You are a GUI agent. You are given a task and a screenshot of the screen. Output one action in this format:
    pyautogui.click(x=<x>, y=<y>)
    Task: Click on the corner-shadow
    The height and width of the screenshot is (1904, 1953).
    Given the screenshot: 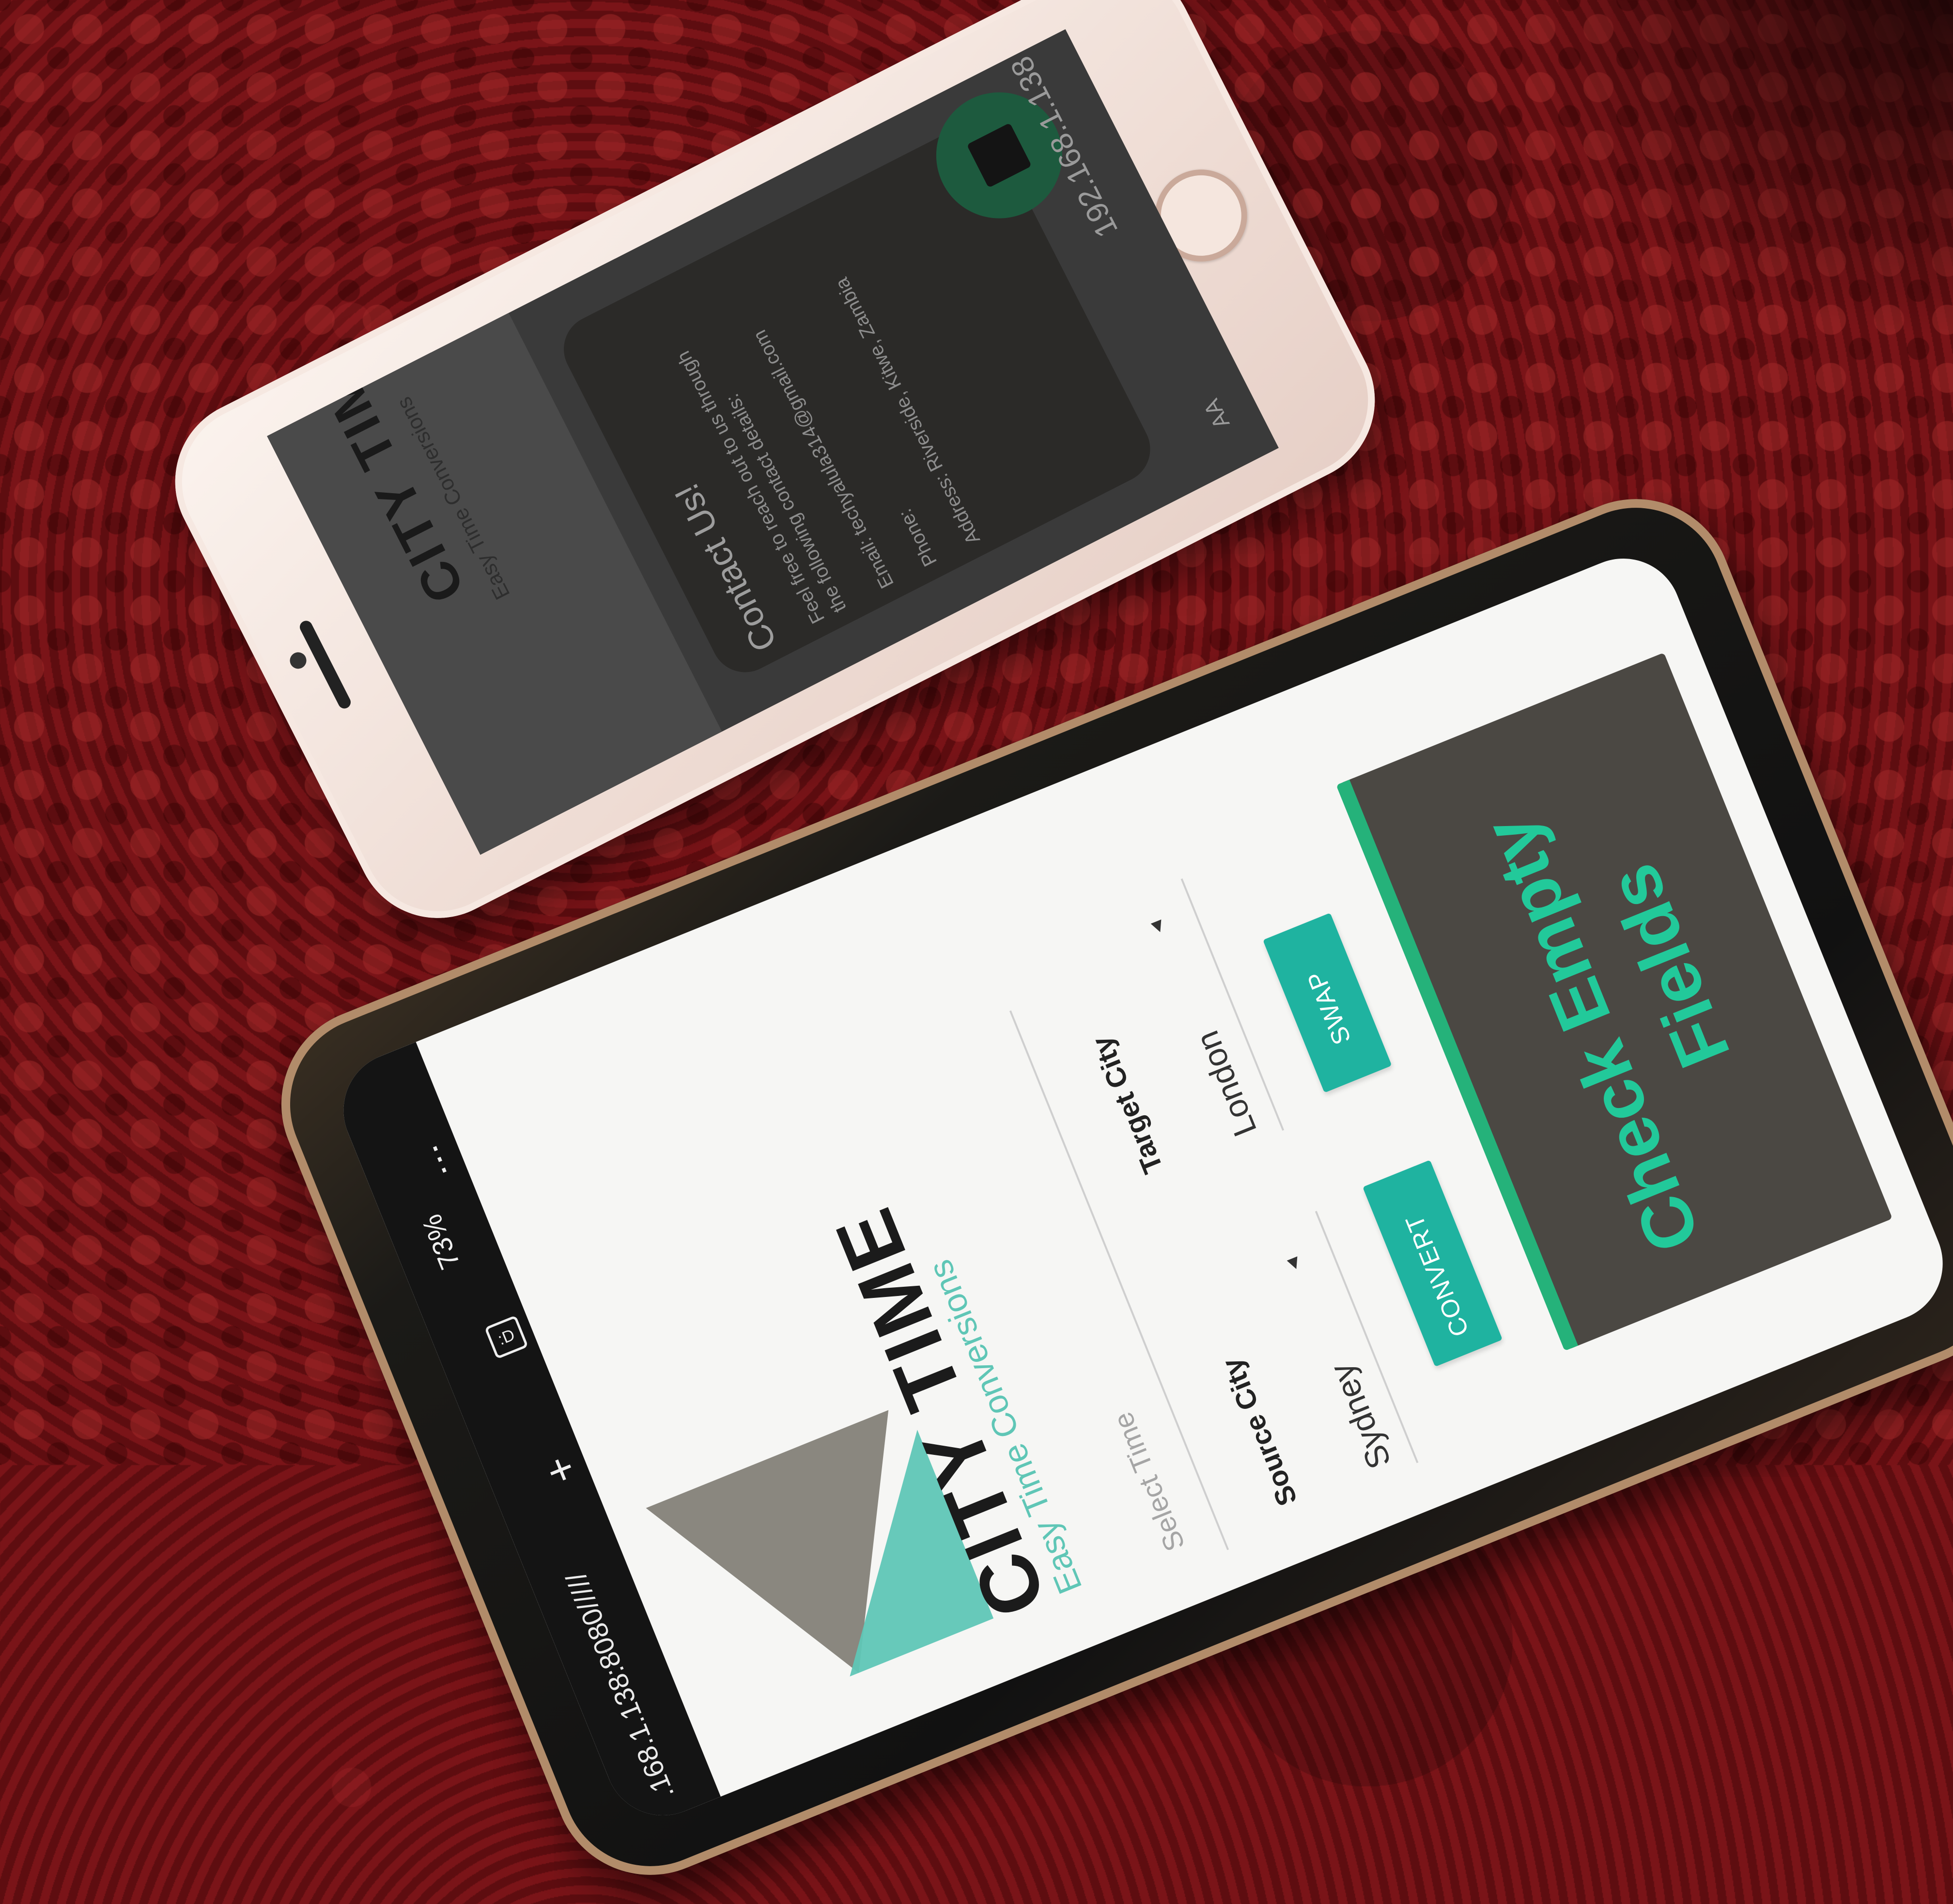 What is the action you would take?
    pyautogui.click(x=1735, y=169)
    